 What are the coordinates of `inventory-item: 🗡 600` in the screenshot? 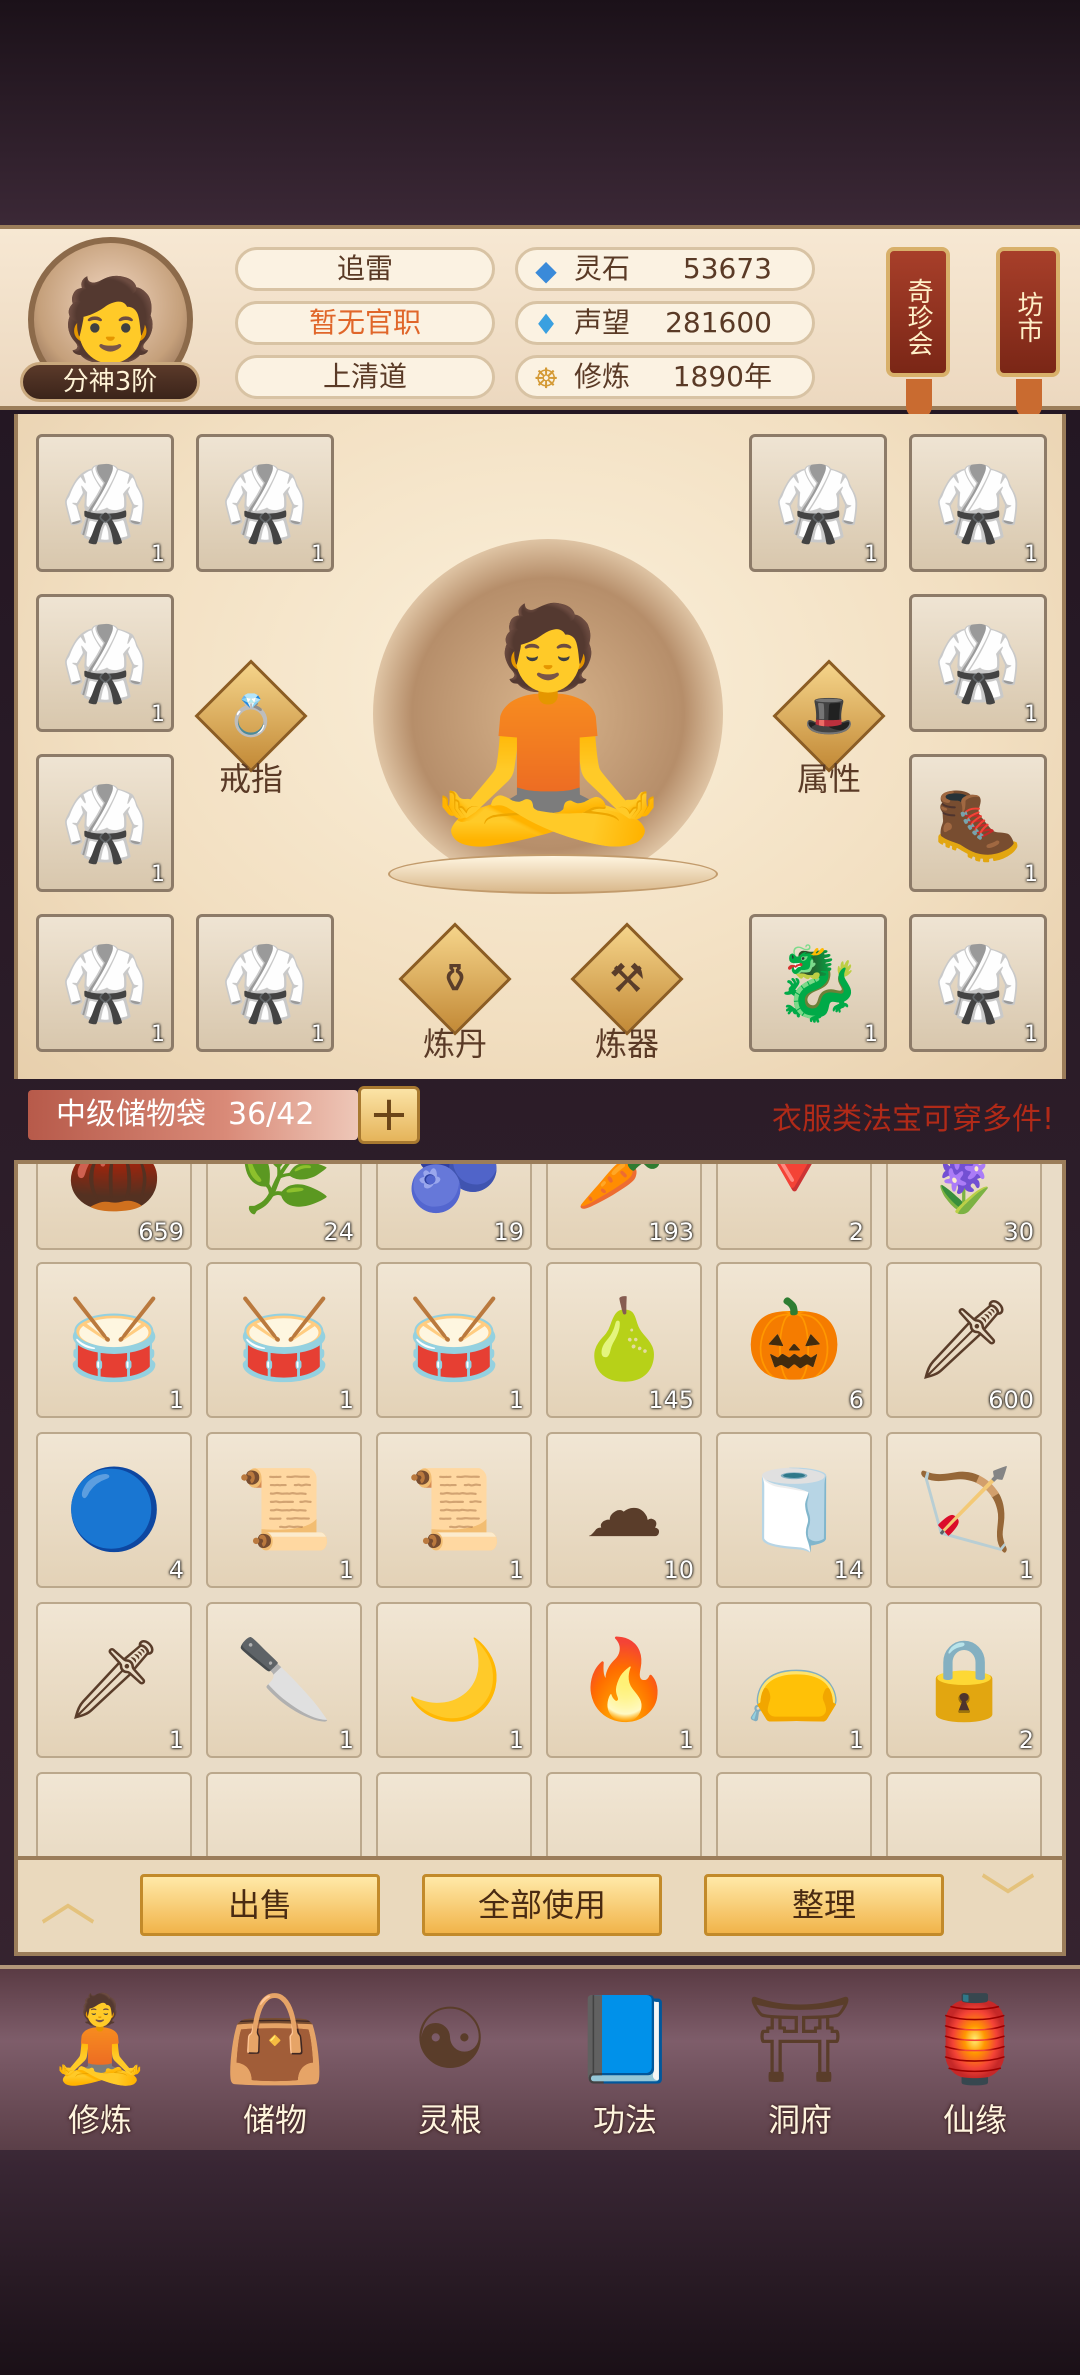 It's located at (964, 1340).